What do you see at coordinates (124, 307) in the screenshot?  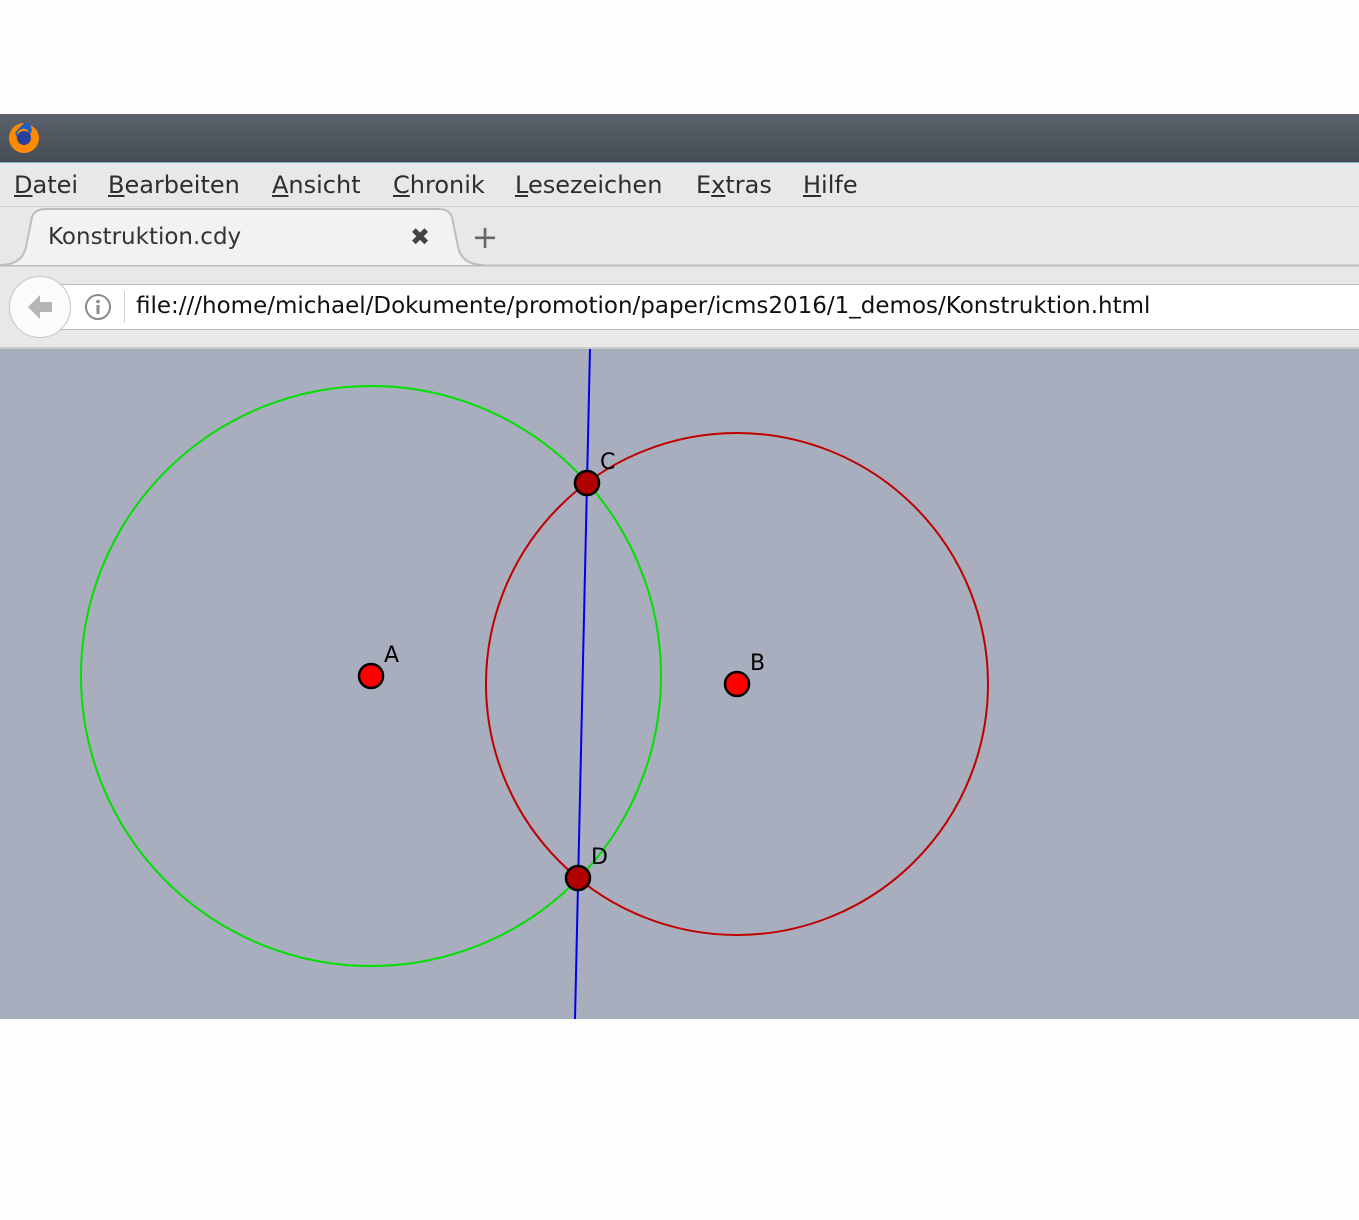 I see `url-separator` at bounding box center [124, 307].